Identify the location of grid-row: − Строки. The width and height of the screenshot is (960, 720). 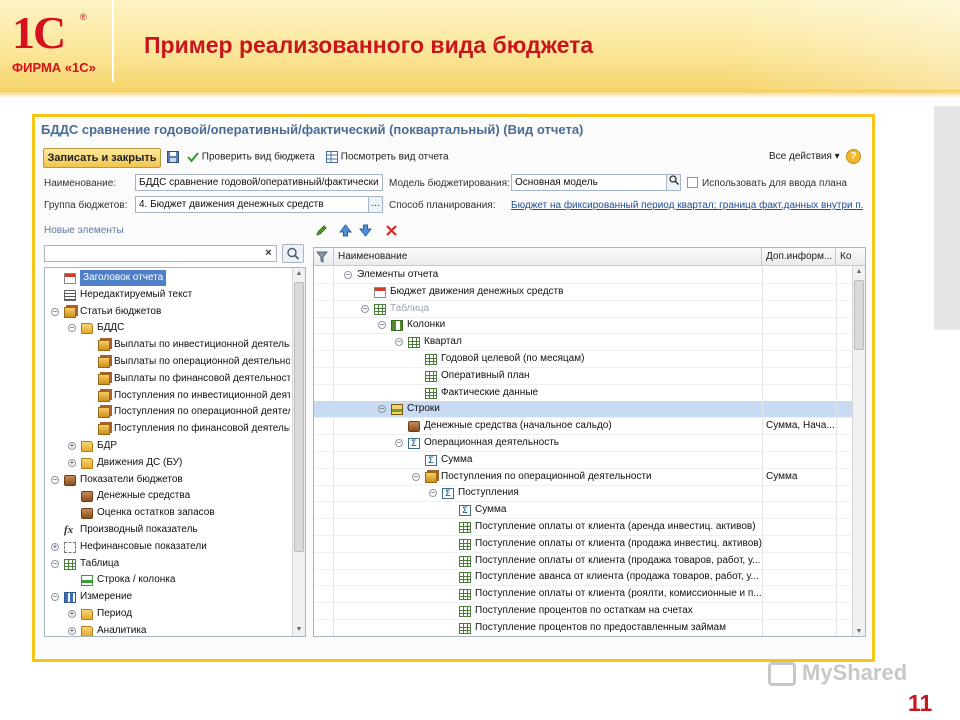
(583, 410).